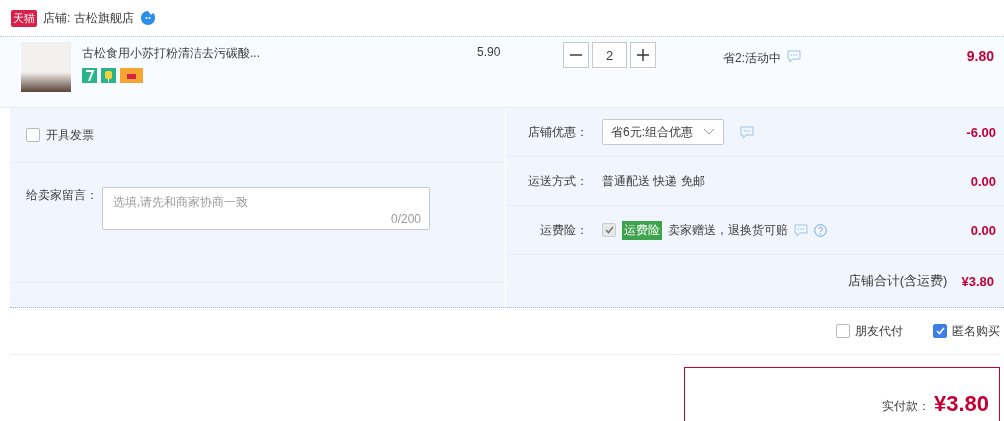 This screenshot has width=1004, height=421. What do you see at coordinates (147, 18) in the screenshot?
I see `chat-bubble-icon` at bounding box center [147, 18].